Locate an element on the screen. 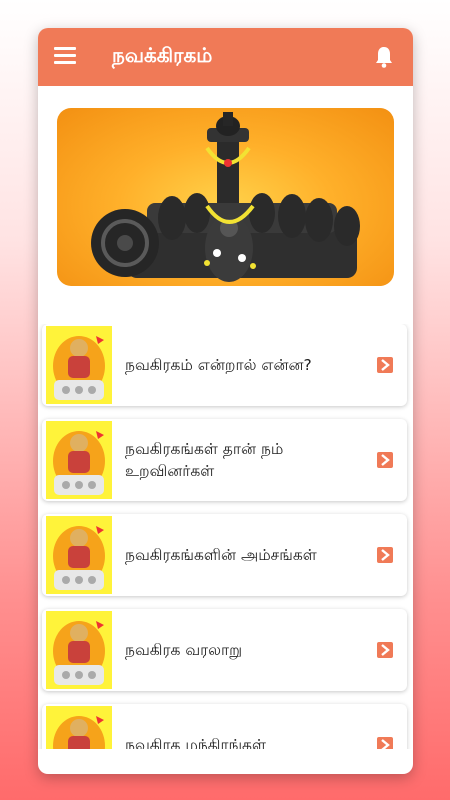 Image resolution: width=450 pixels, height=800 pixels. list-item: நவகிரக வரலாறு is located at coordinates (224, 650).